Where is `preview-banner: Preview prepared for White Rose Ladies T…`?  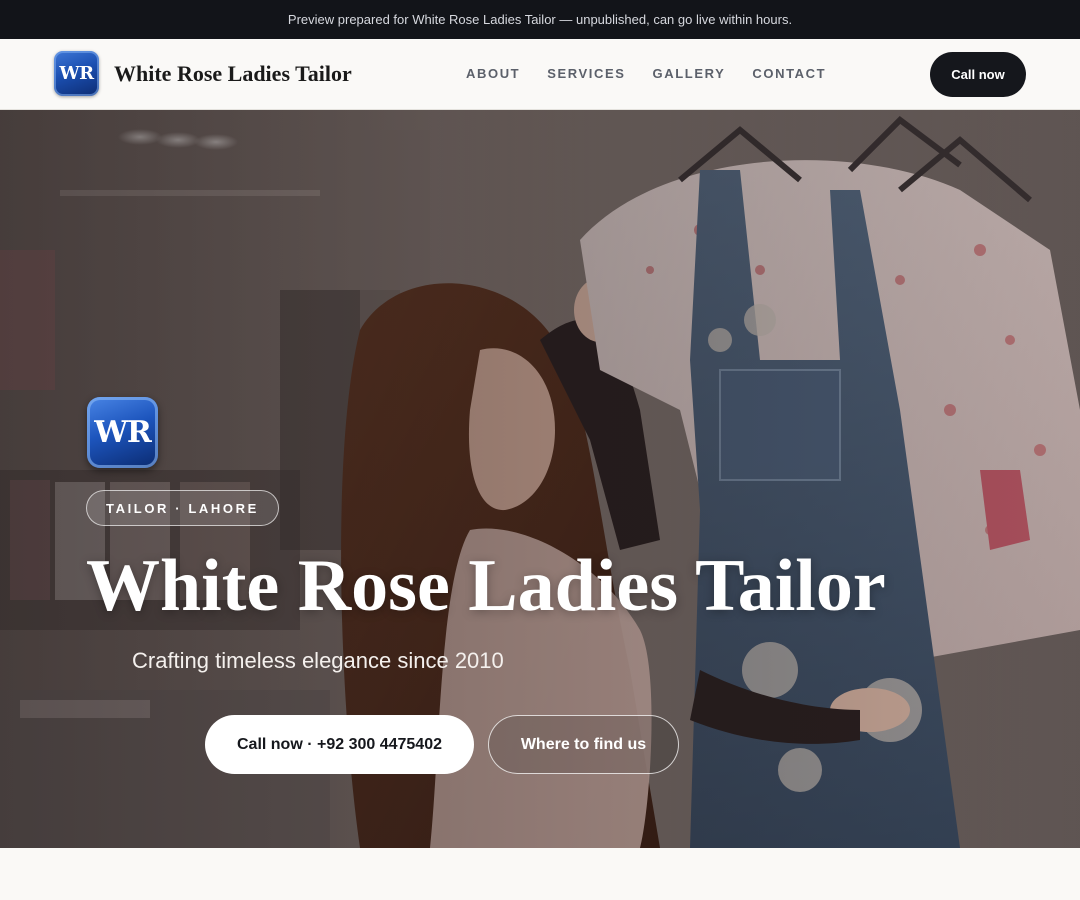
preview-banner: Preview prepared for White Rose Ladies T… is located at coordinates (540, 19).